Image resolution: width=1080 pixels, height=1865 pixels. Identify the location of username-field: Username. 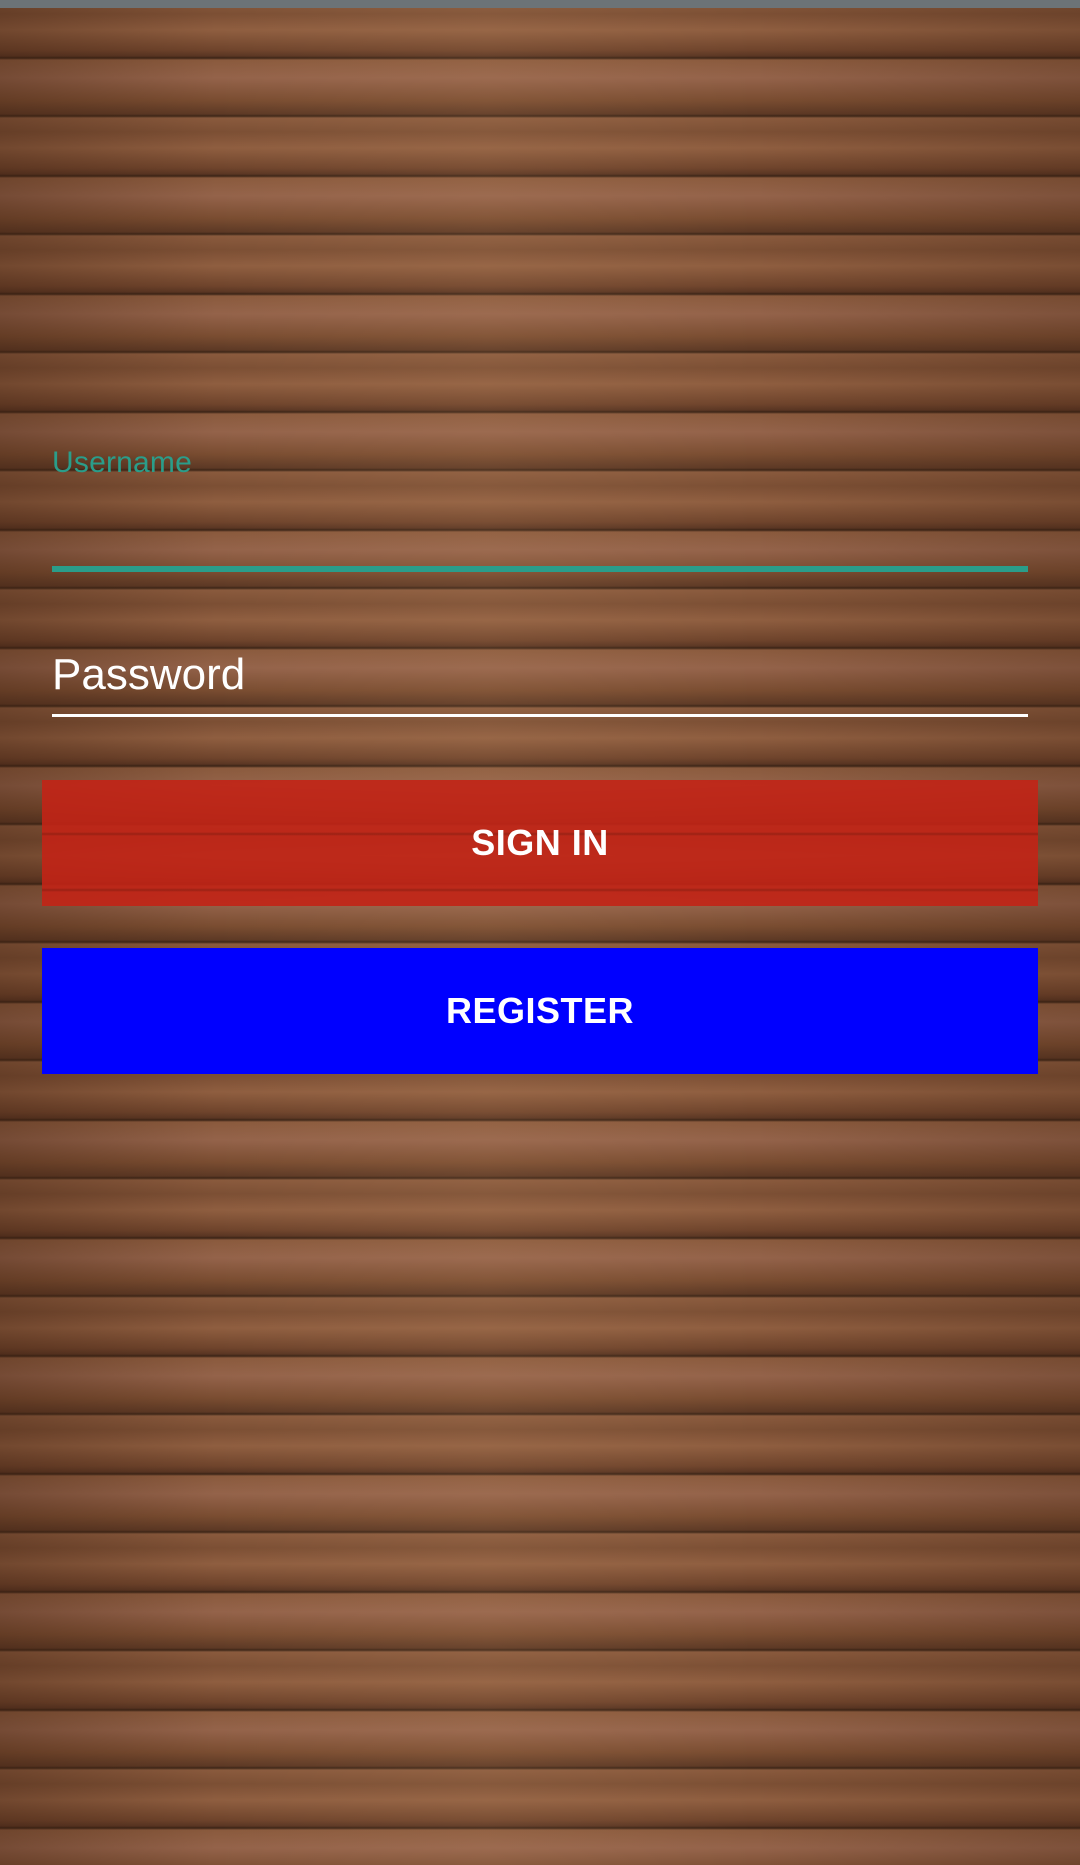
(540, 510).